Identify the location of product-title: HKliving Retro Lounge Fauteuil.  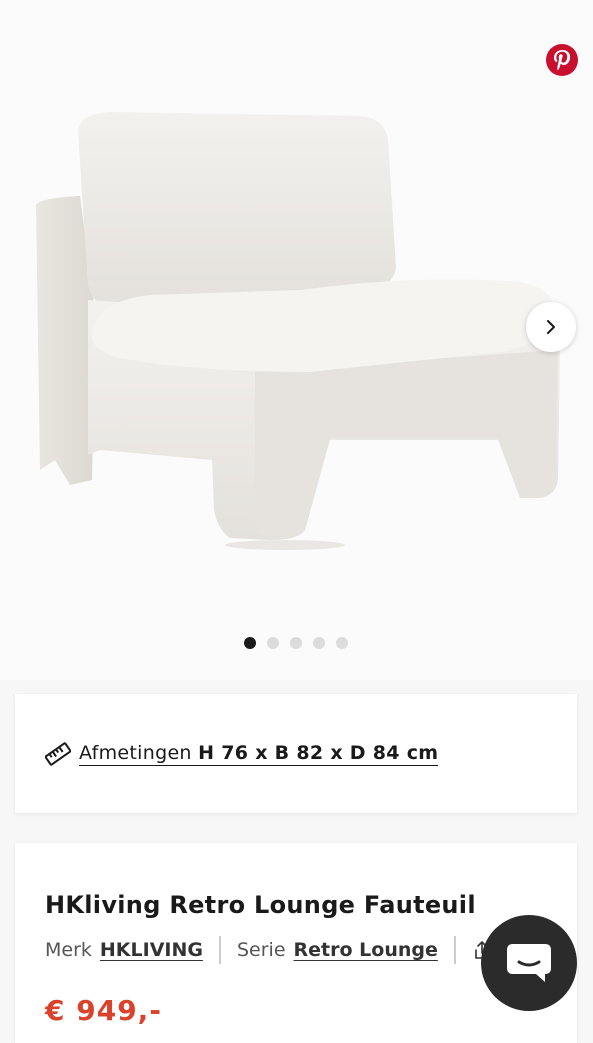
(260, 905).